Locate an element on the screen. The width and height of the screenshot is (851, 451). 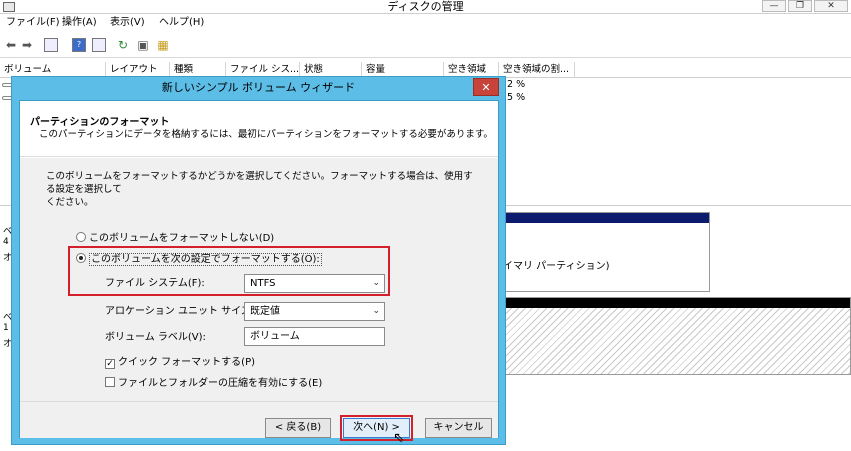
window-title: ディスクの管理 is located at coordinates (425, 6).